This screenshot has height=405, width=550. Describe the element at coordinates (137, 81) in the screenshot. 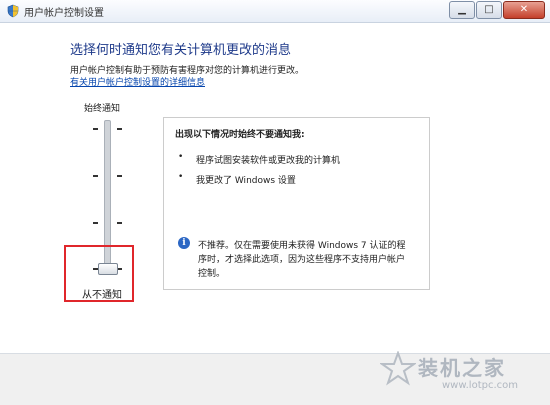

I see `help-link: 有关用户帐户控制设置的详细信息` at that location.